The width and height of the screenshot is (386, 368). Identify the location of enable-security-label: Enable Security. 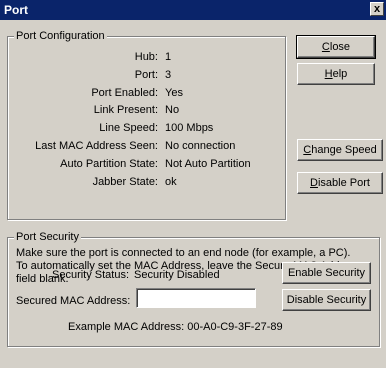
(326, 273).